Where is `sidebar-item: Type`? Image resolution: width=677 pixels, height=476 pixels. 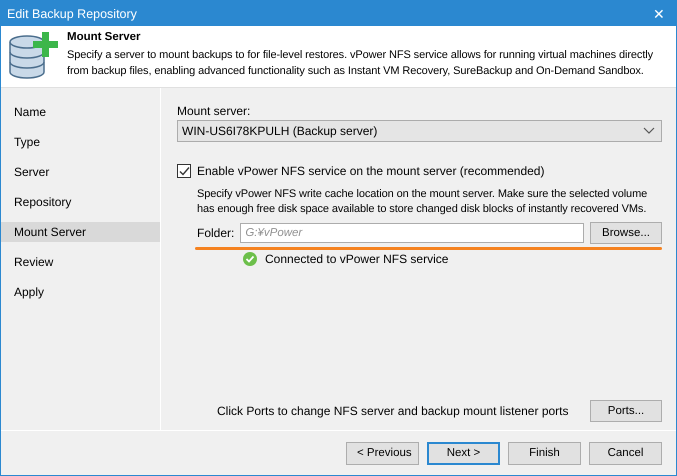
sidebar-item: Type is located at coordinates (80, 142).